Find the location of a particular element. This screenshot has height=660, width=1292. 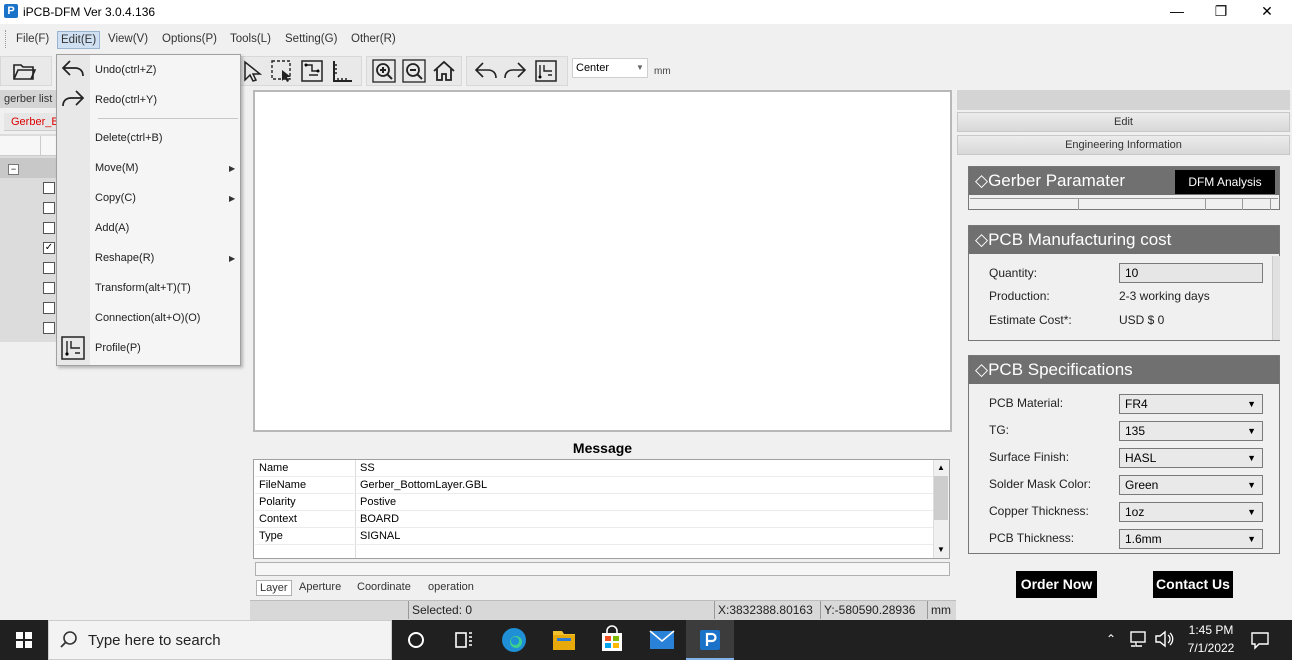

copper-thickness-label: Copper Thickness: is located at coordinates (1039, 511).